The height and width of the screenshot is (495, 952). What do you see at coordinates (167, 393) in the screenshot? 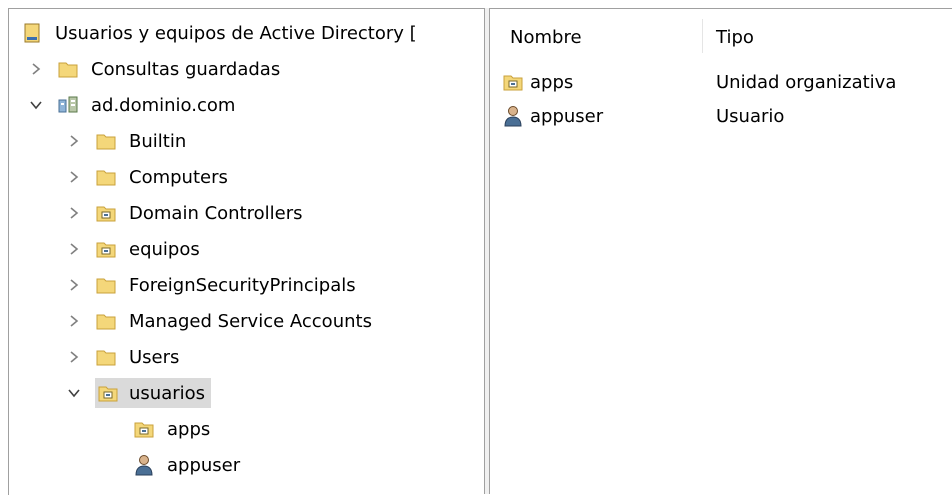
I see `tree-item-label: usuarios` at bounding box center [167, 393].